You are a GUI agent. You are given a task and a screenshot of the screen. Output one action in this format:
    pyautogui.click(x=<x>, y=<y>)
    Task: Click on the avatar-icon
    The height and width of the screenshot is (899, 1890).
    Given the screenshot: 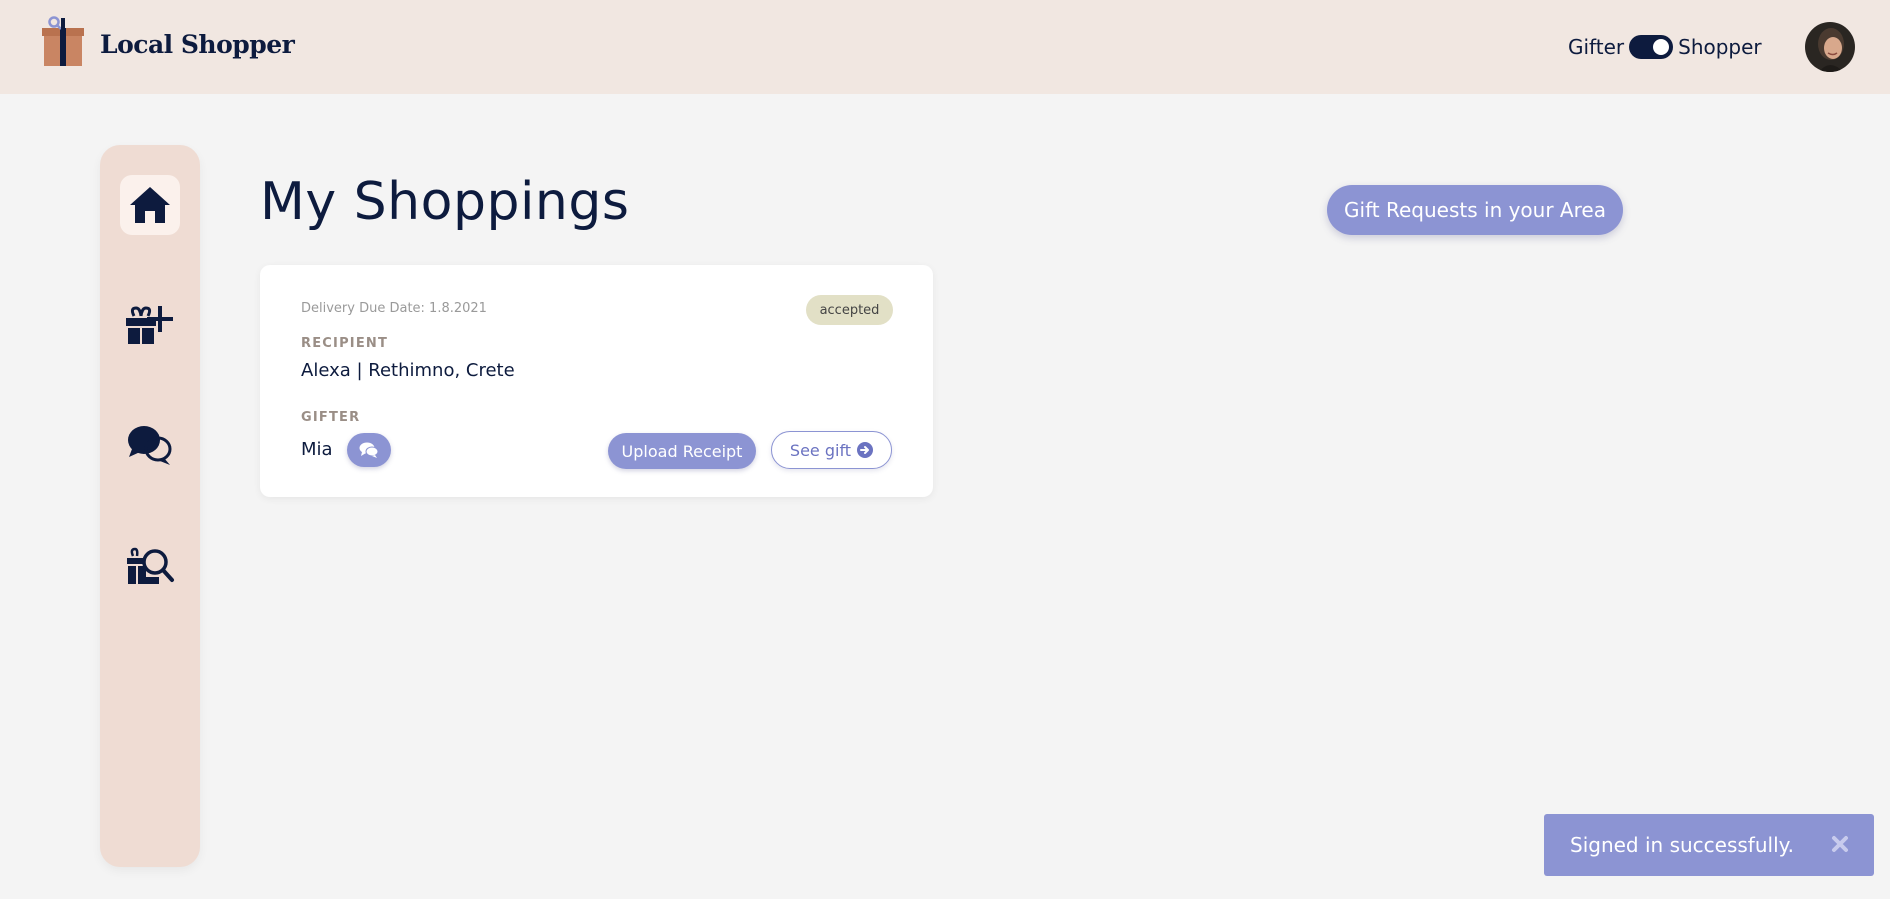 What is the action you would take?
    pyautogui.click(x=1830, y=47)
    